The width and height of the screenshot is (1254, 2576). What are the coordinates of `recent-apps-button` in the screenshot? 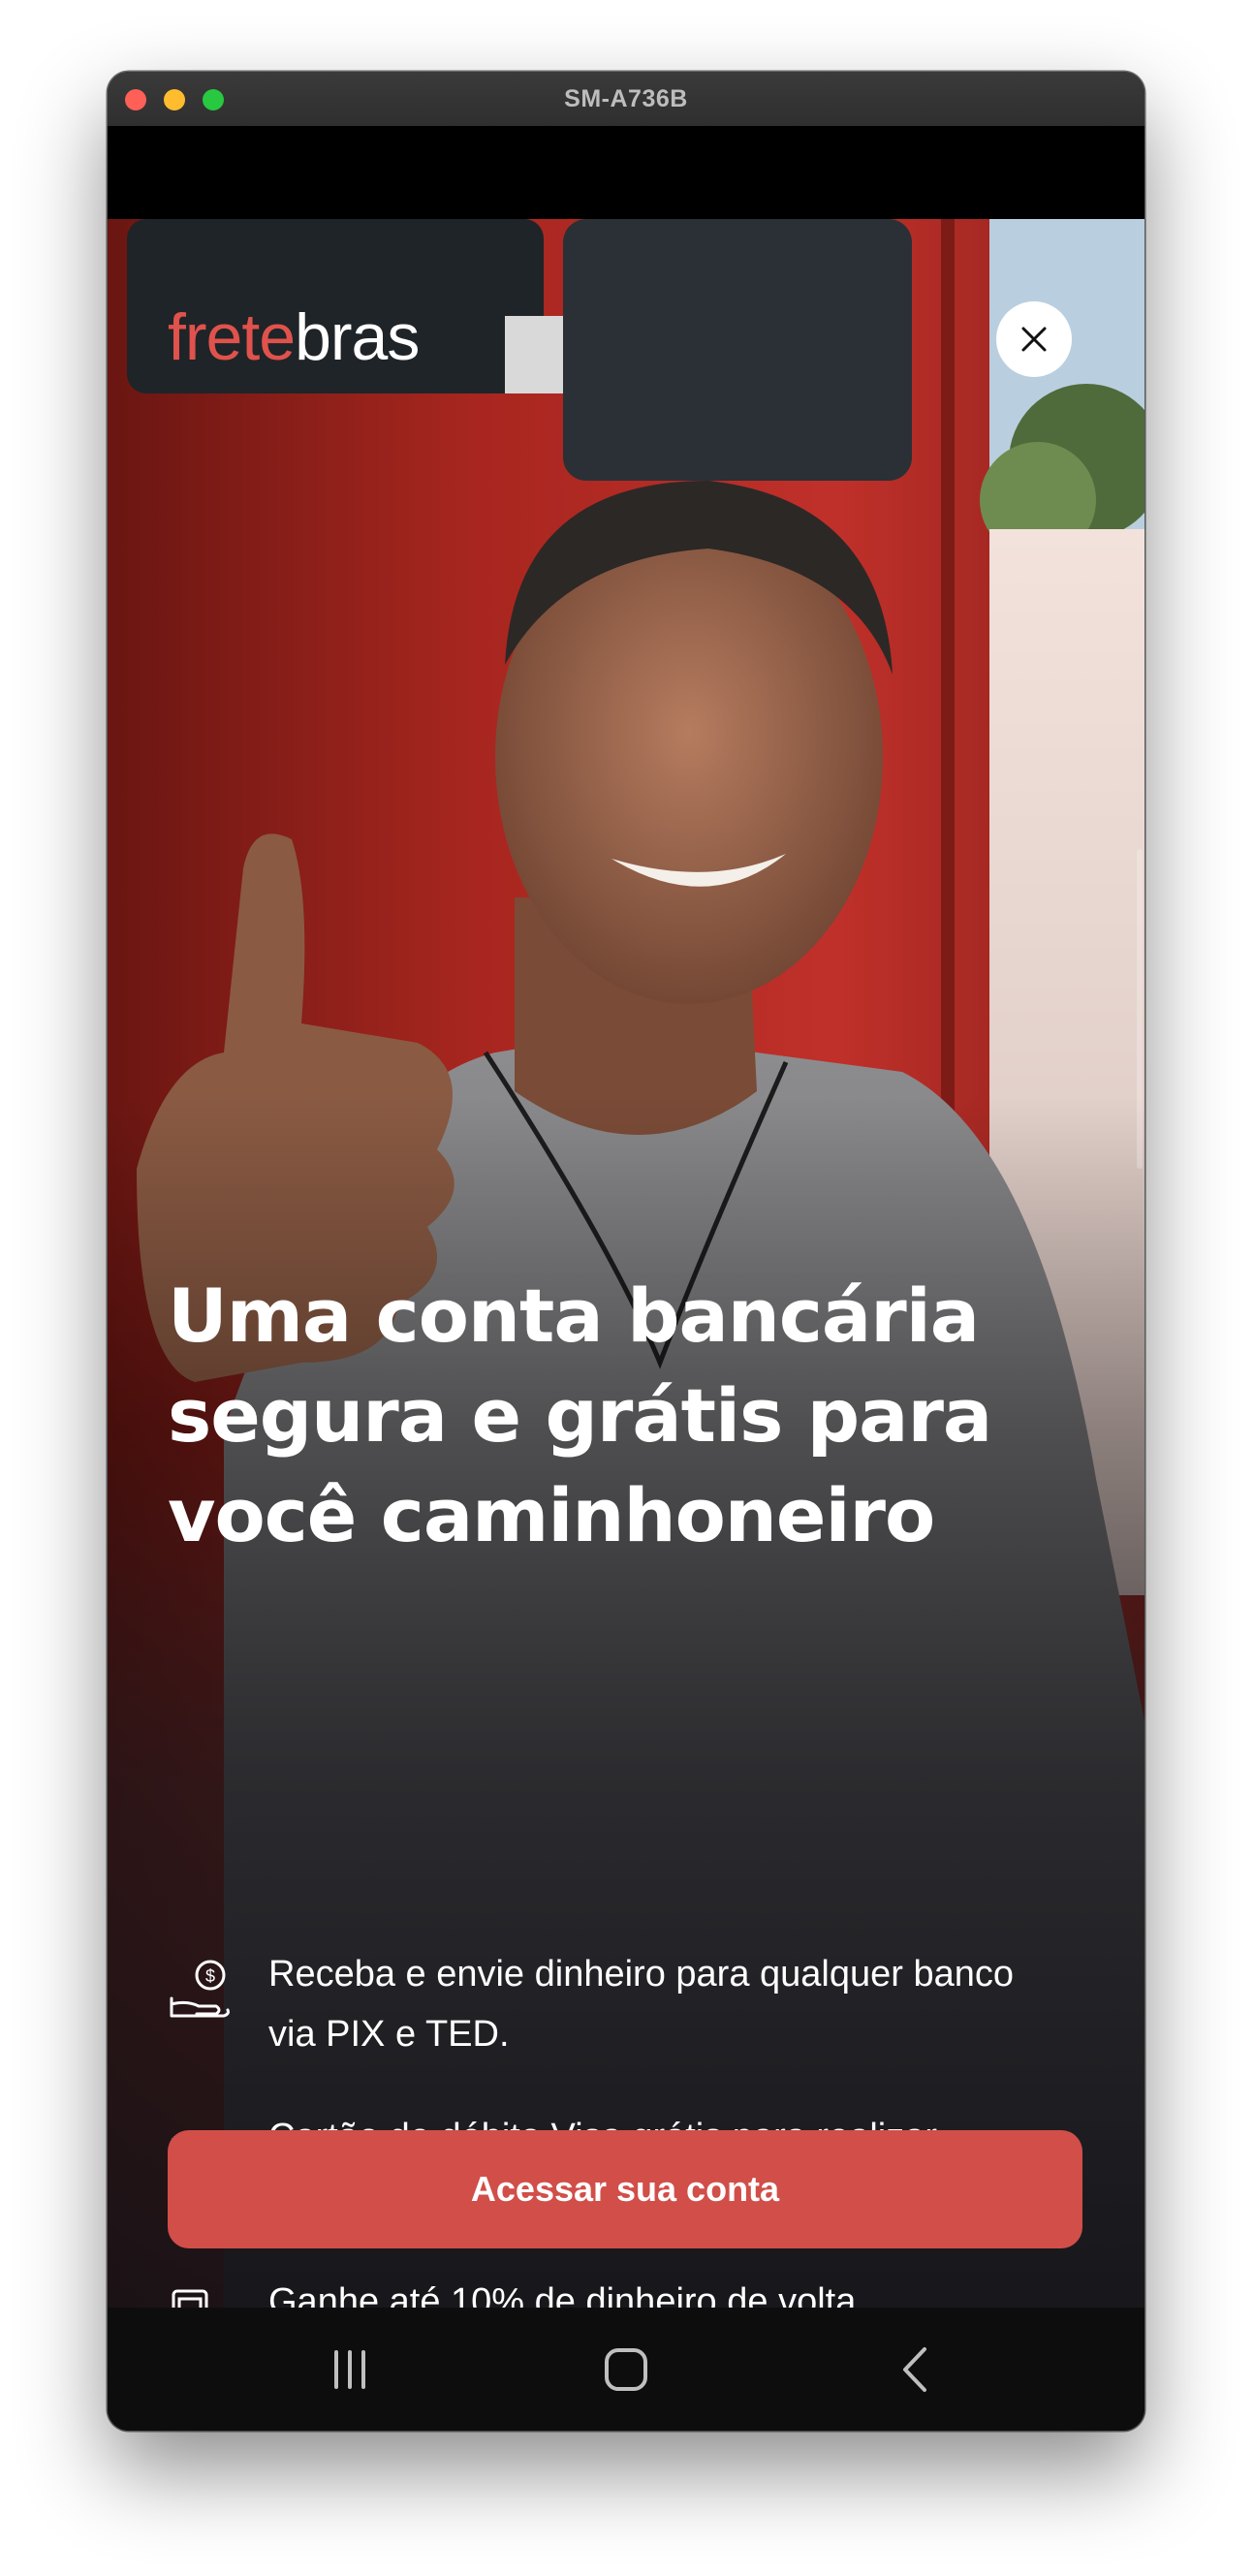 It's located at (350, 2369).